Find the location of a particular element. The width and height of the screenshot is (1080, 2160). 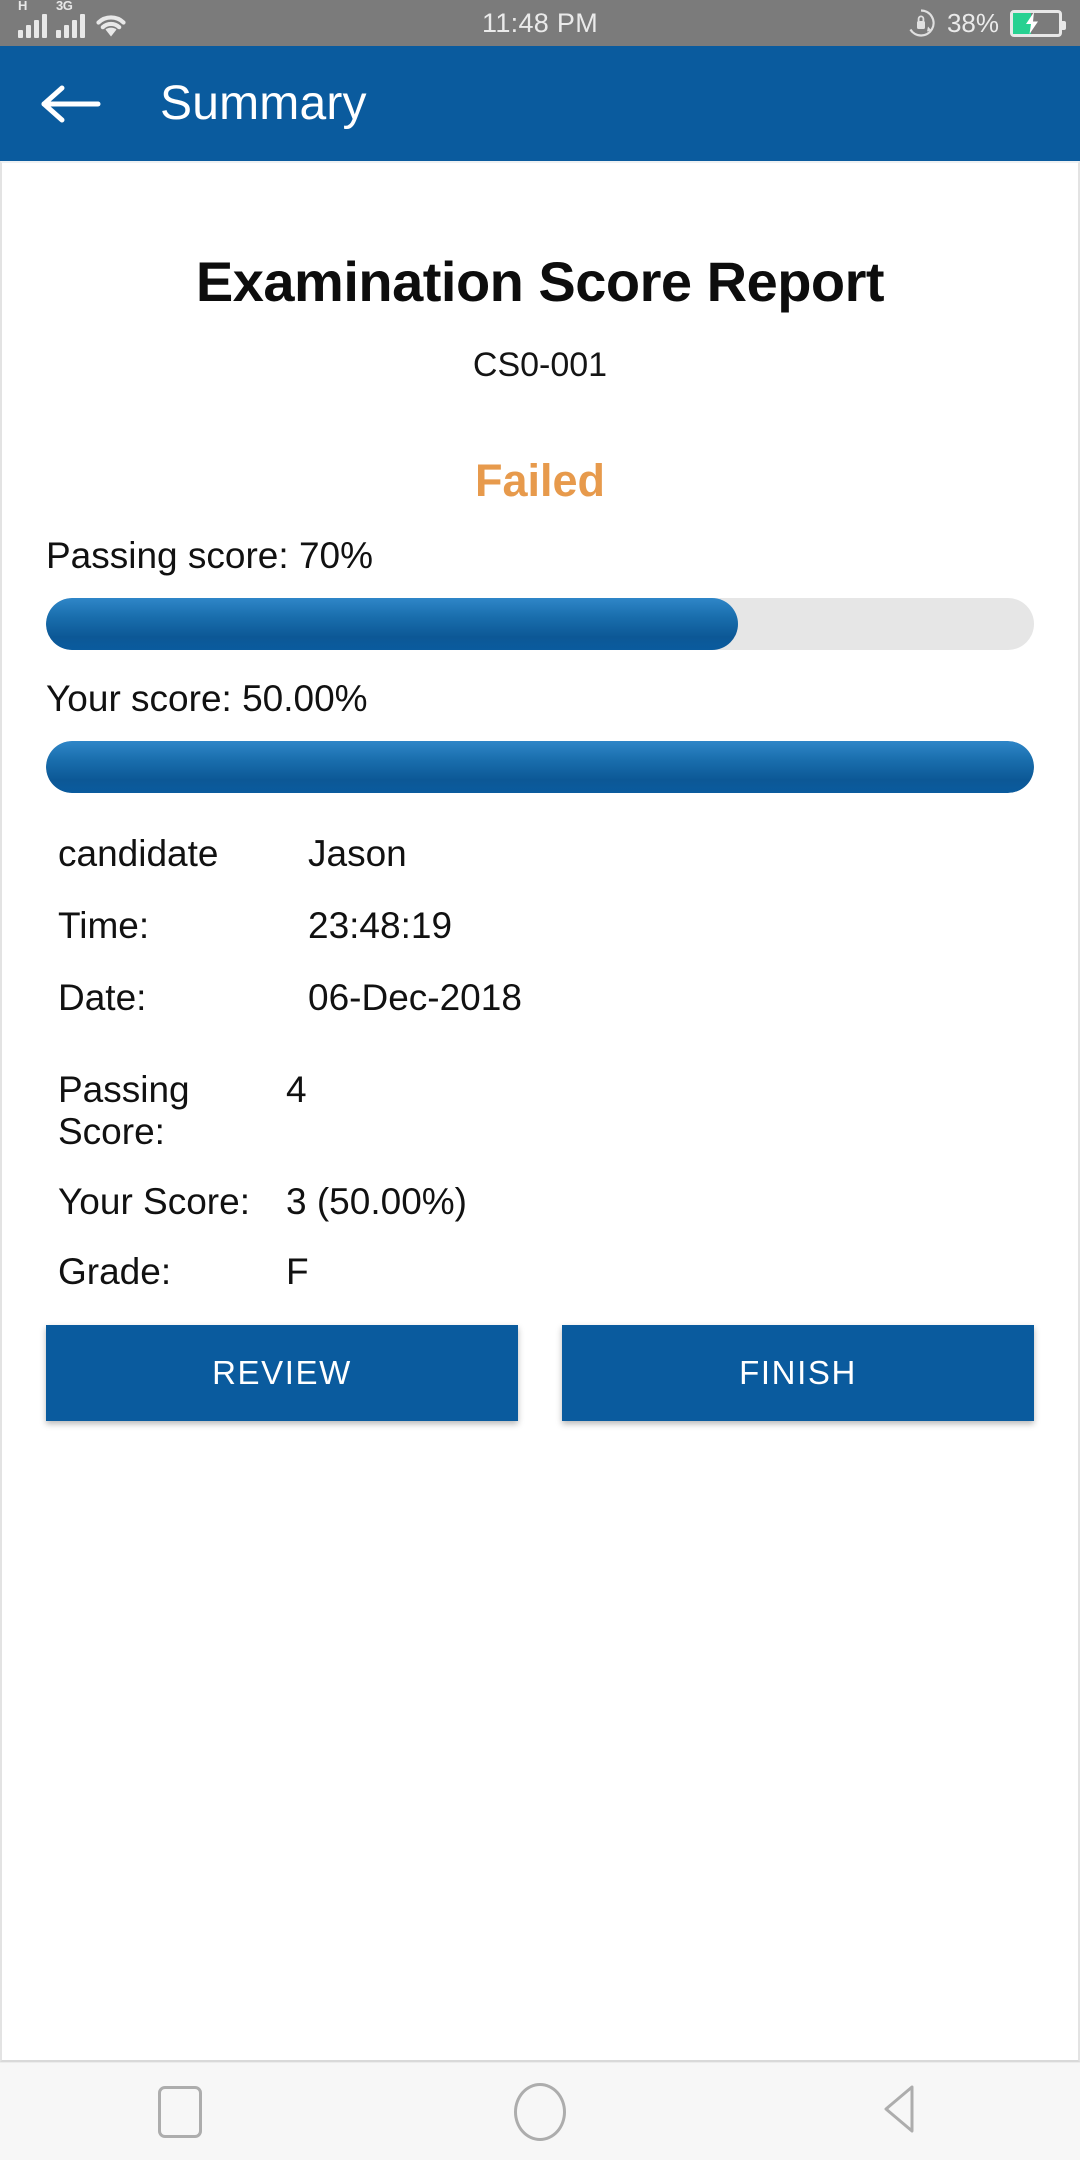

page-title: Summary is located at coordinates (263, 103).